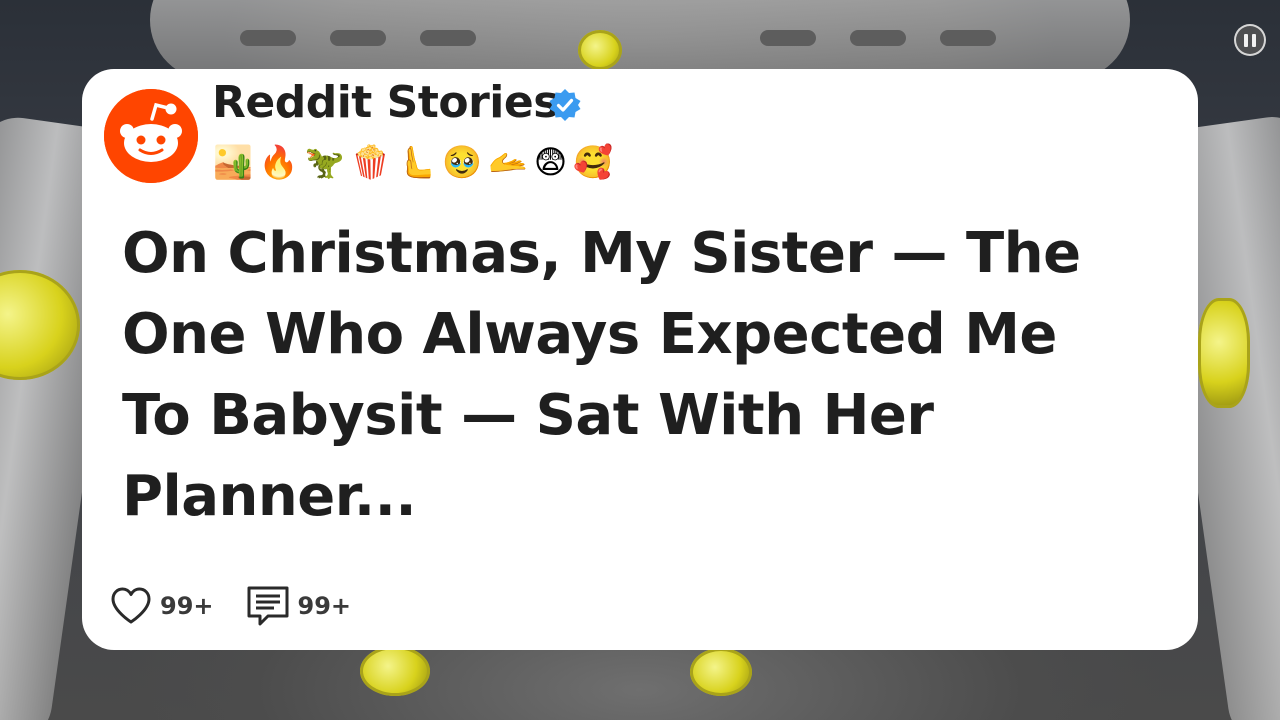  I want to click on comment-button: 99+, so click(299, 606).